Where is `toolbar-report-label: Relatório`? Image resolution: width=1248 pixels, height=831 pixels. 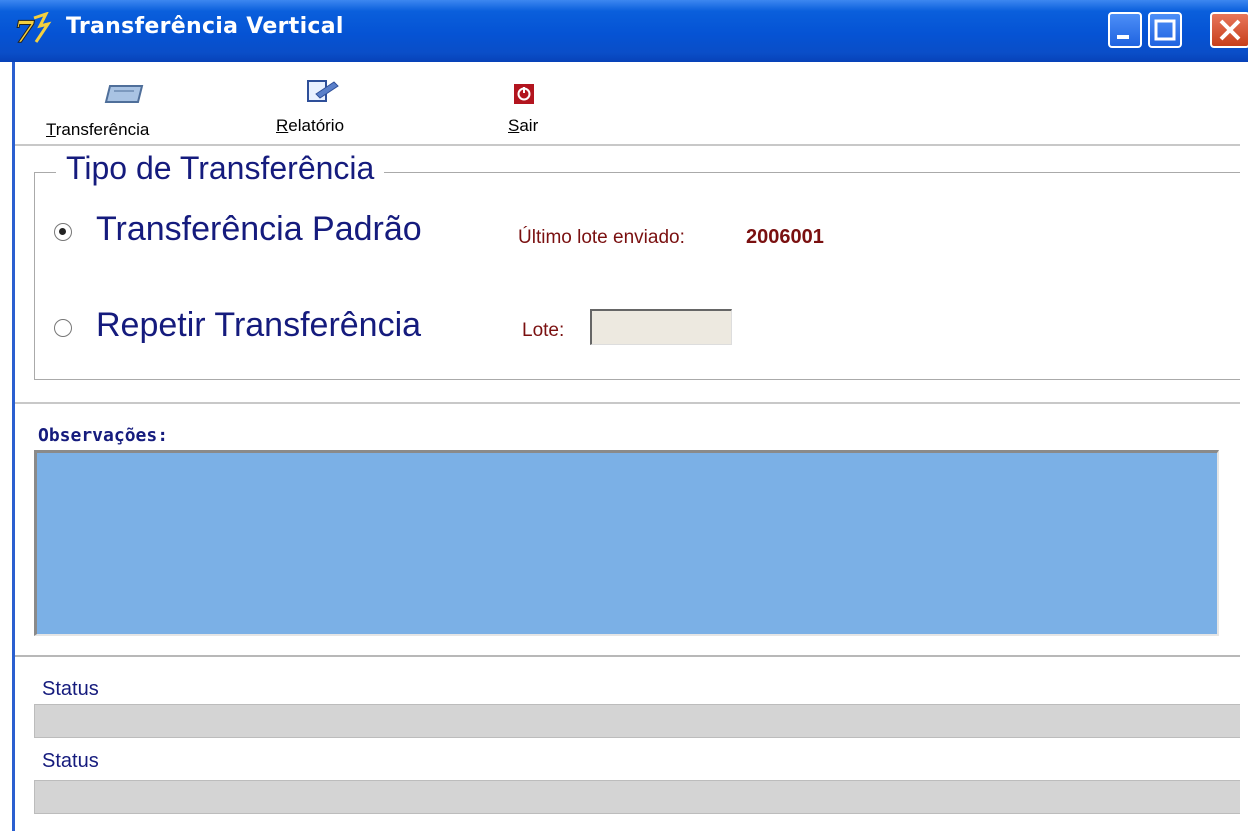
toolbar-report-label: Relatório is located at coordinates (310, 125).